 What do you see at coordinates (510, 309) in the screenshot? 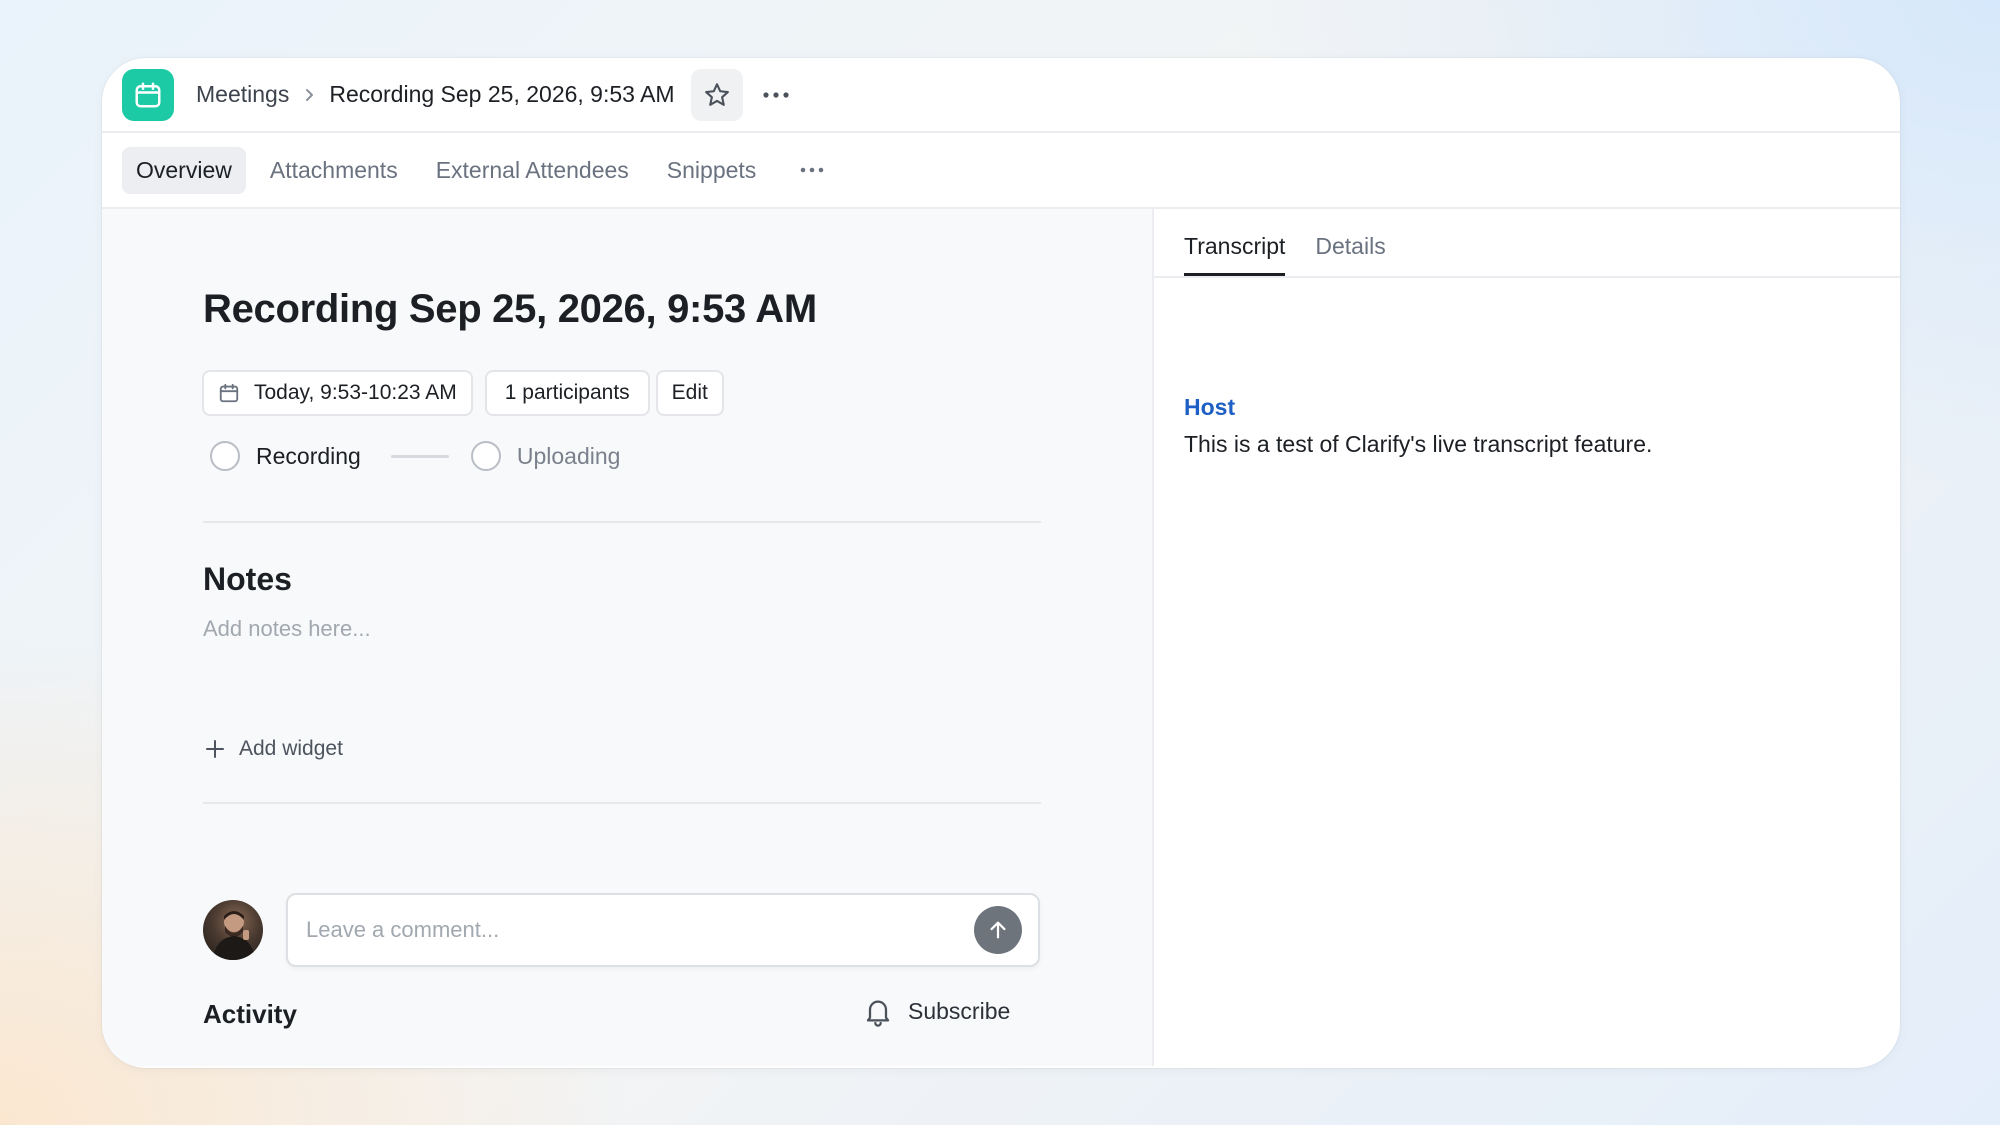
I see `page-title: Recording Sep 25, 2026, 9:53 AM` at bounding box center [510, 309].